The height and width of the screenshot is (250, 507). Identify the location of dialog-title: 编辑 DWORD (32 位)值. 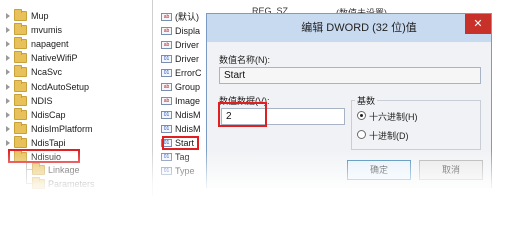
(359, 28).